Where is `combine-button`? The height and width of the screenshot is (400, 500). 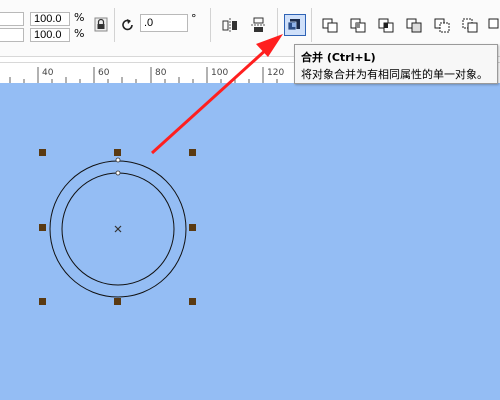
combine-button is located at coordinates (295, 25).